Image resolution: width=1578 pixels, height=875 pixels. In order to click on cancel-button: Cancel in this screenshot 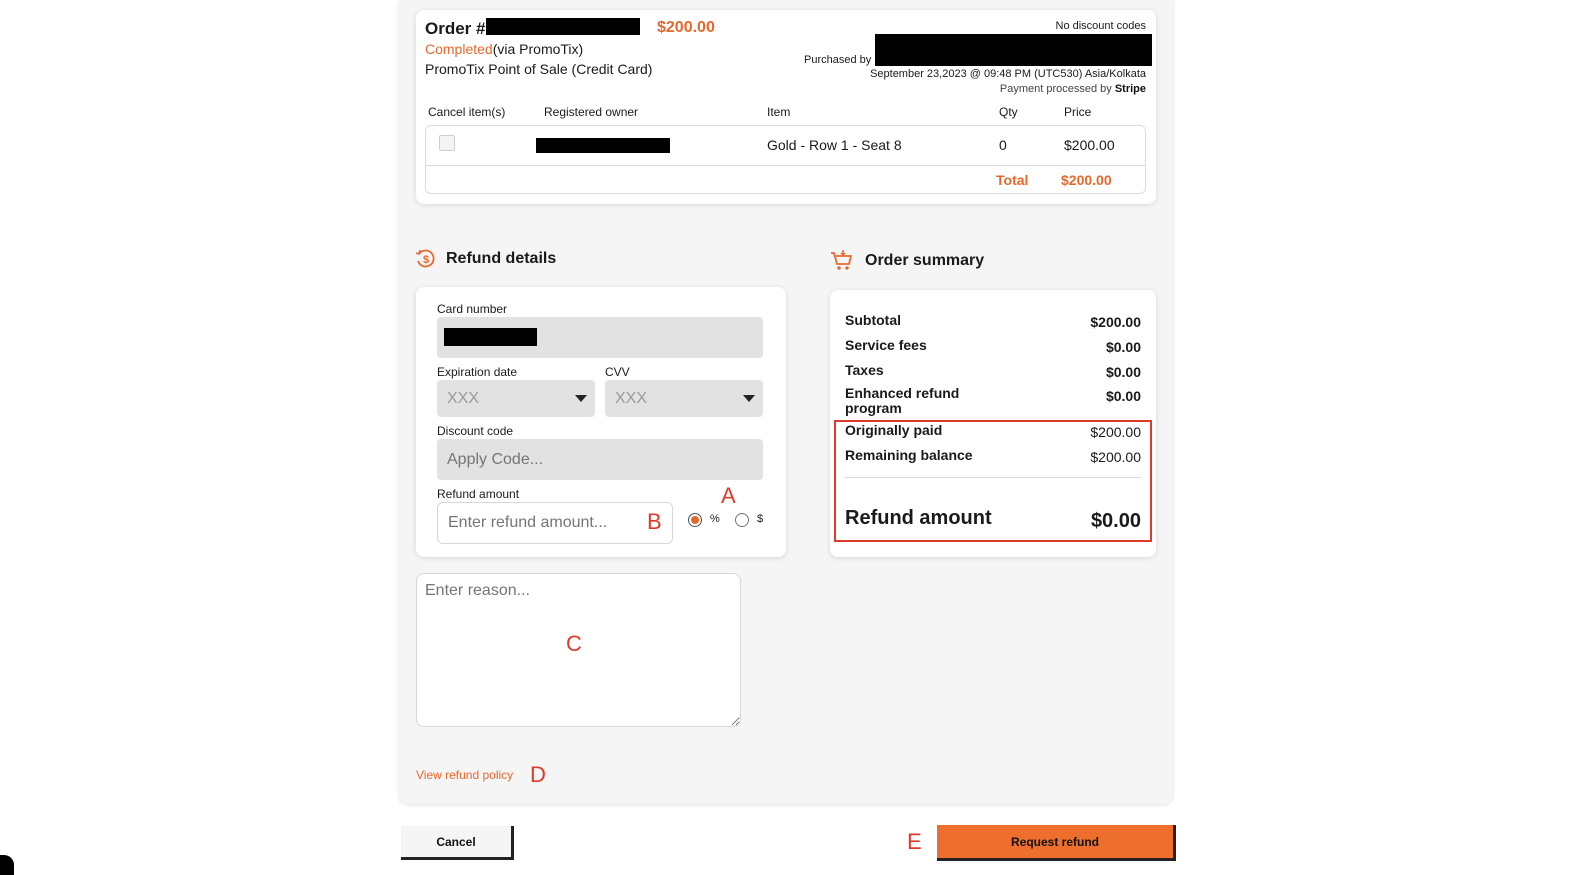, I will do `click(457, 843)`.